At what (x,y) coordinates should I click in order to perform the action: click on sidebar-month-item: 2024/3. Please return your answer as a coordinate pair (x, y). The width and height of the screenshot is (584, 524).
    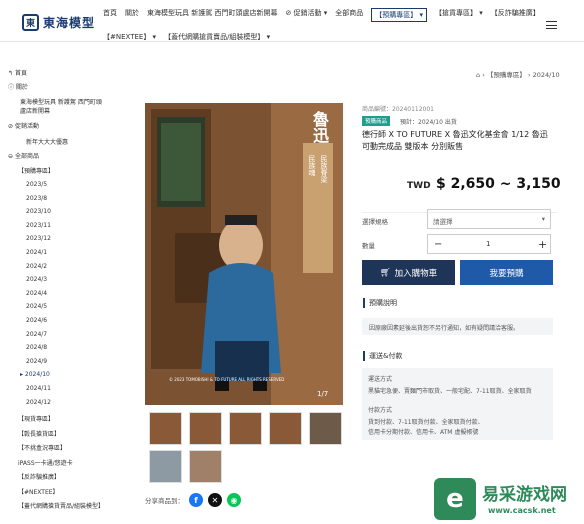
    Looking at the image, I should click on (36, 279).